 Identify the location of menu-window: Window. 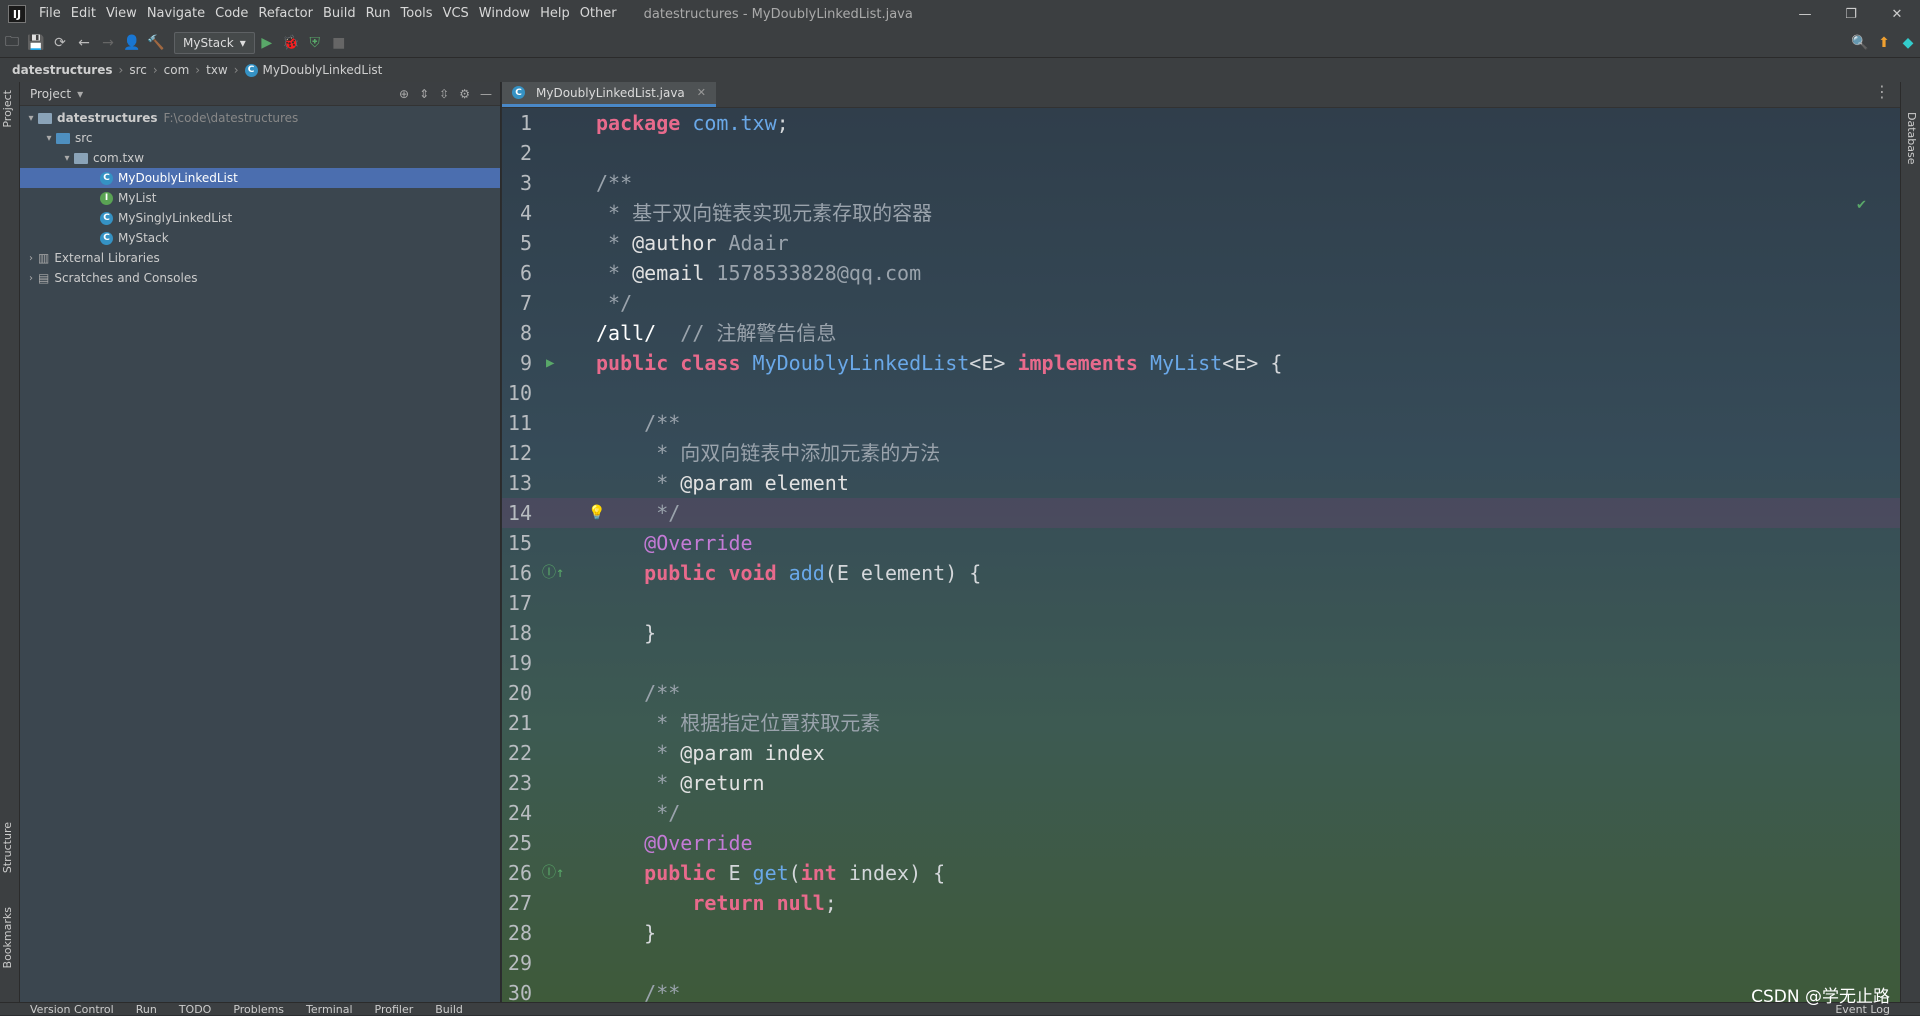
(504, 14).